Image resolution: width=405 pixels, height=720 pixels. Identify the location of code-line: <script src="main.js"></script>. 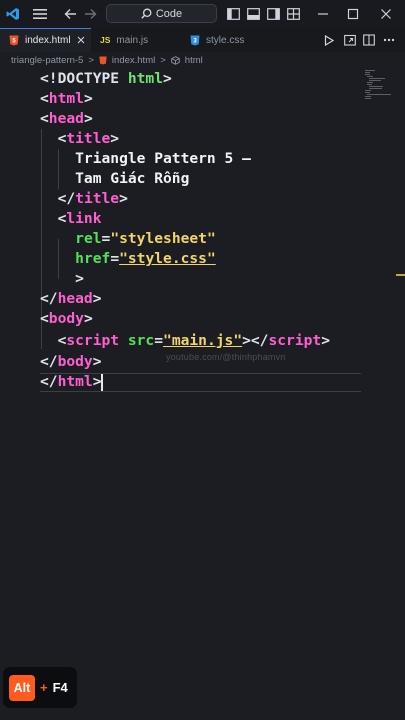
(185, 340).